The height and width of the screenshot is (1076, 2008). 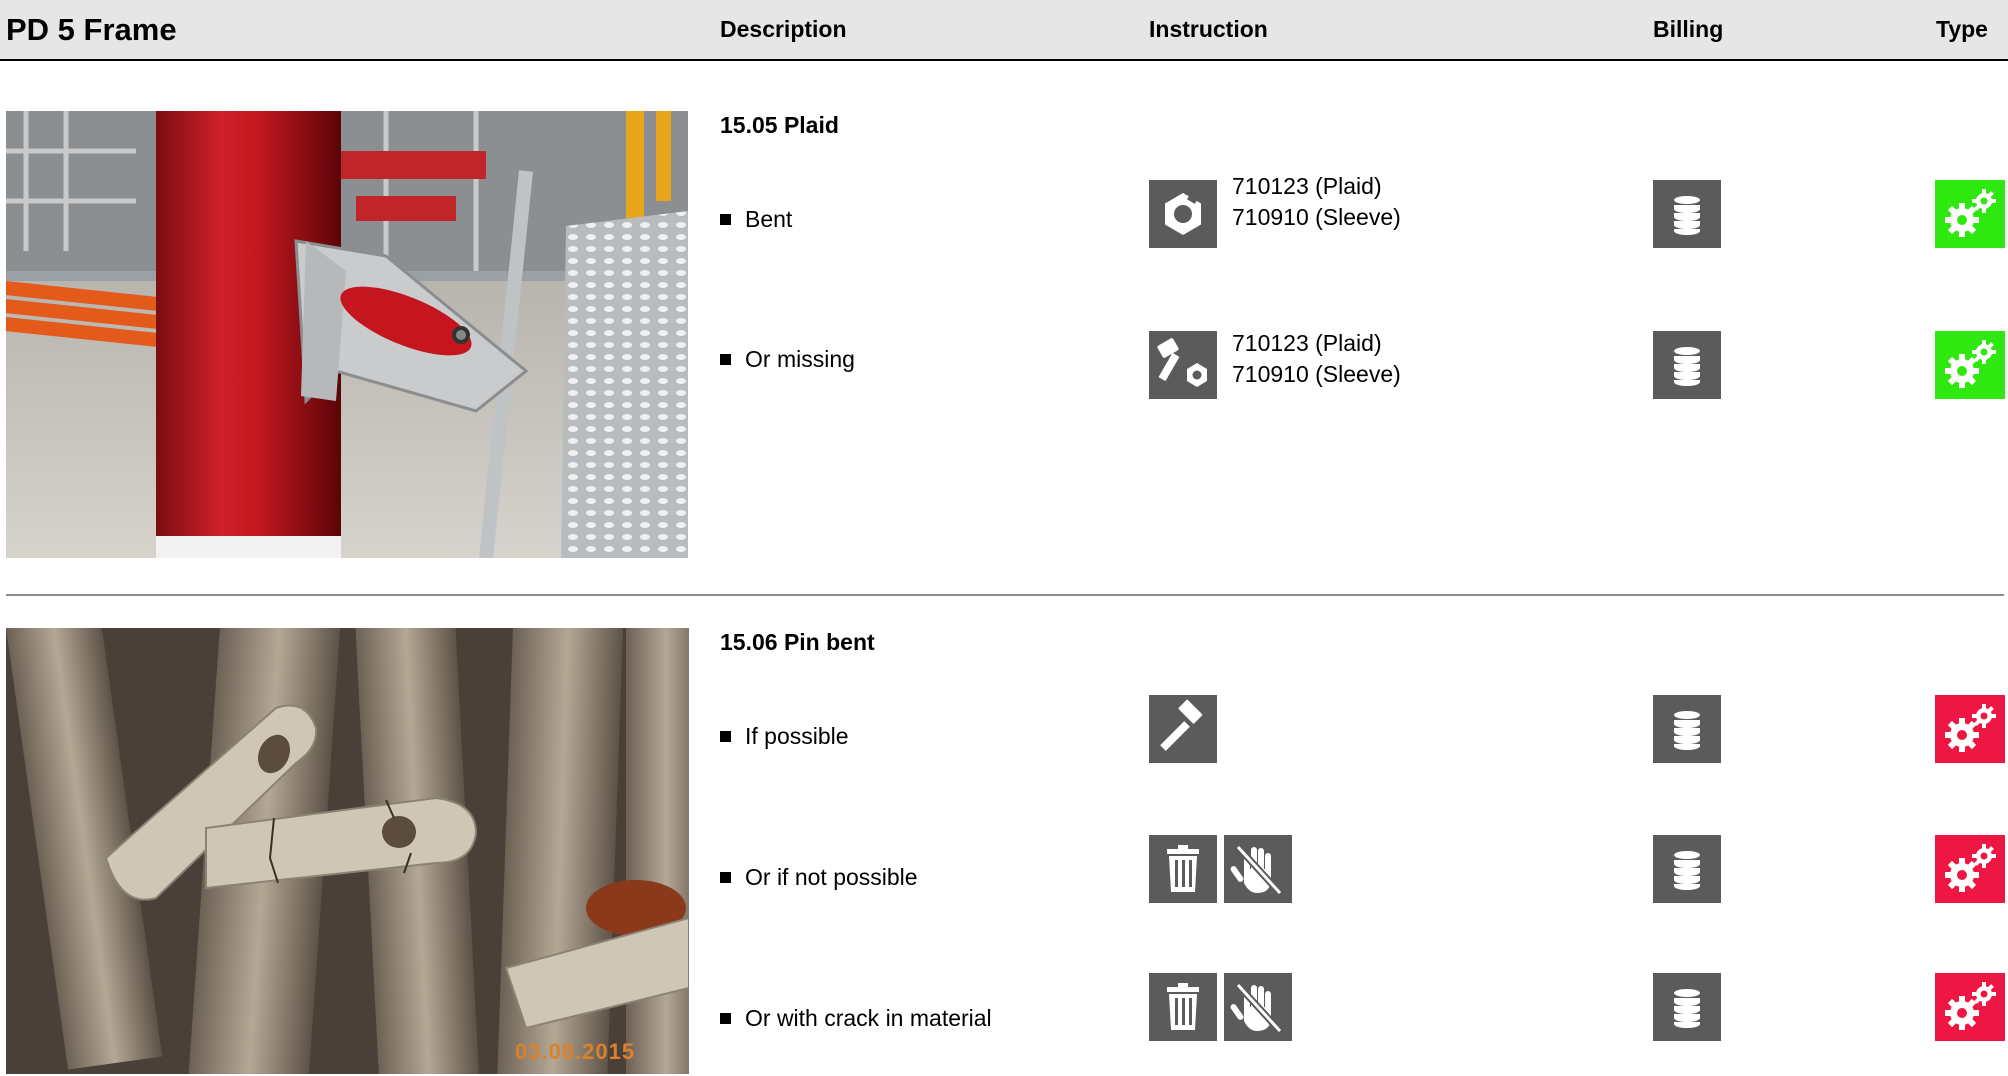 I want to click on list-item: If possible, so click(x=784, y=736).